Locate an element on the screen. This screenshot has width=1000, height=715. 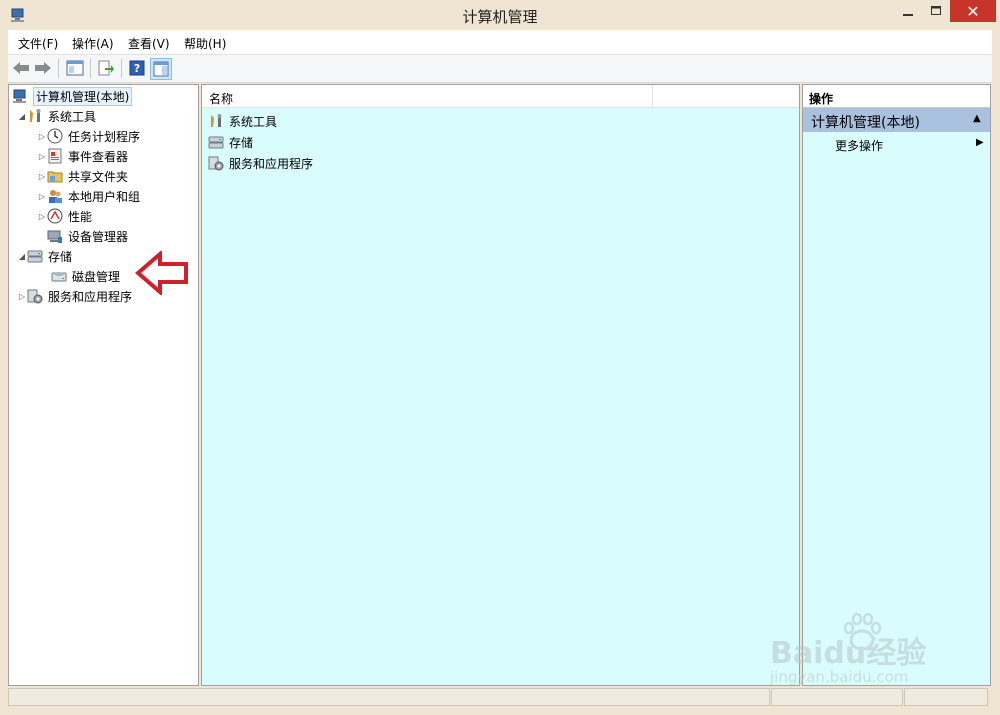
tree-item-device-manager: 设备管理器 is located at coordinates (87, 236).